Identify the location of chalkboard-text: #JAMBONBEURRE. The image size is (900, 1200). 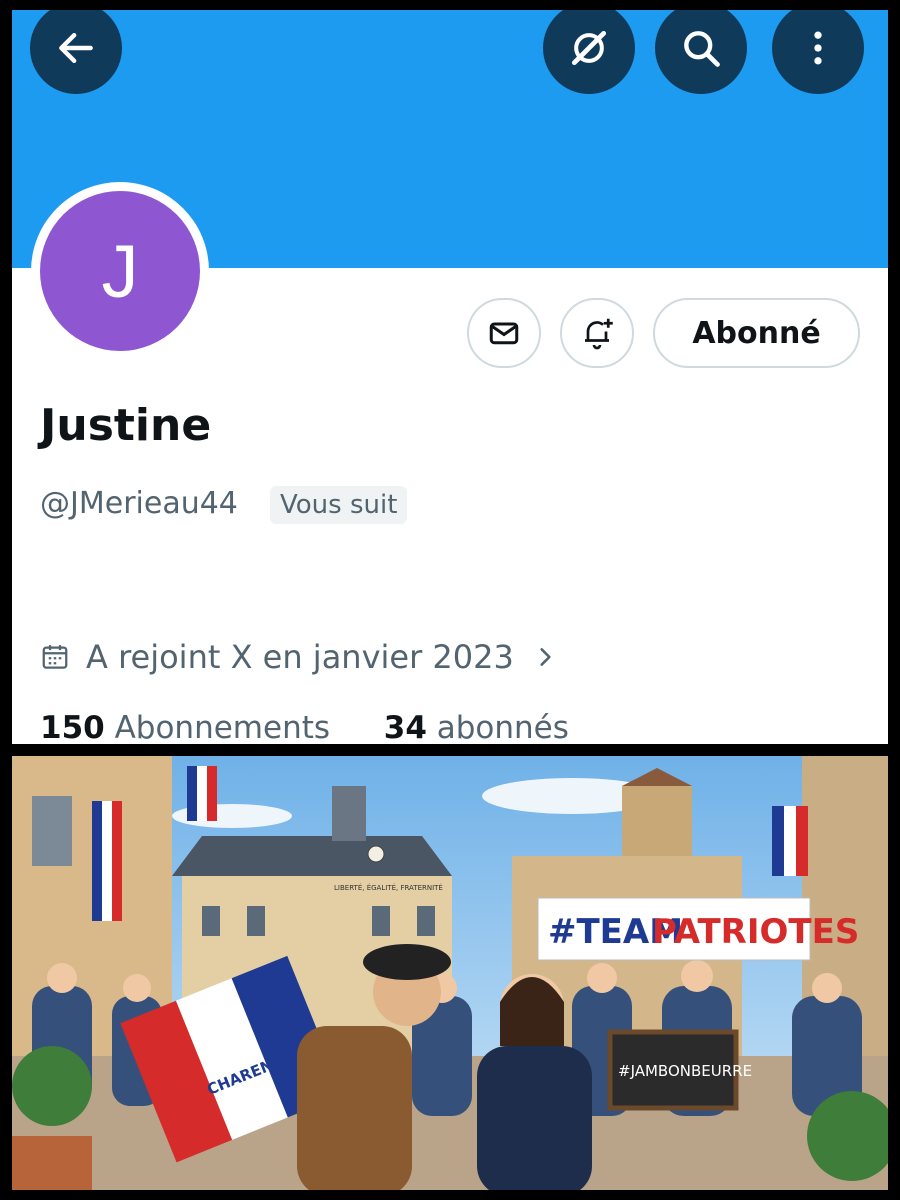
(685, 1071).